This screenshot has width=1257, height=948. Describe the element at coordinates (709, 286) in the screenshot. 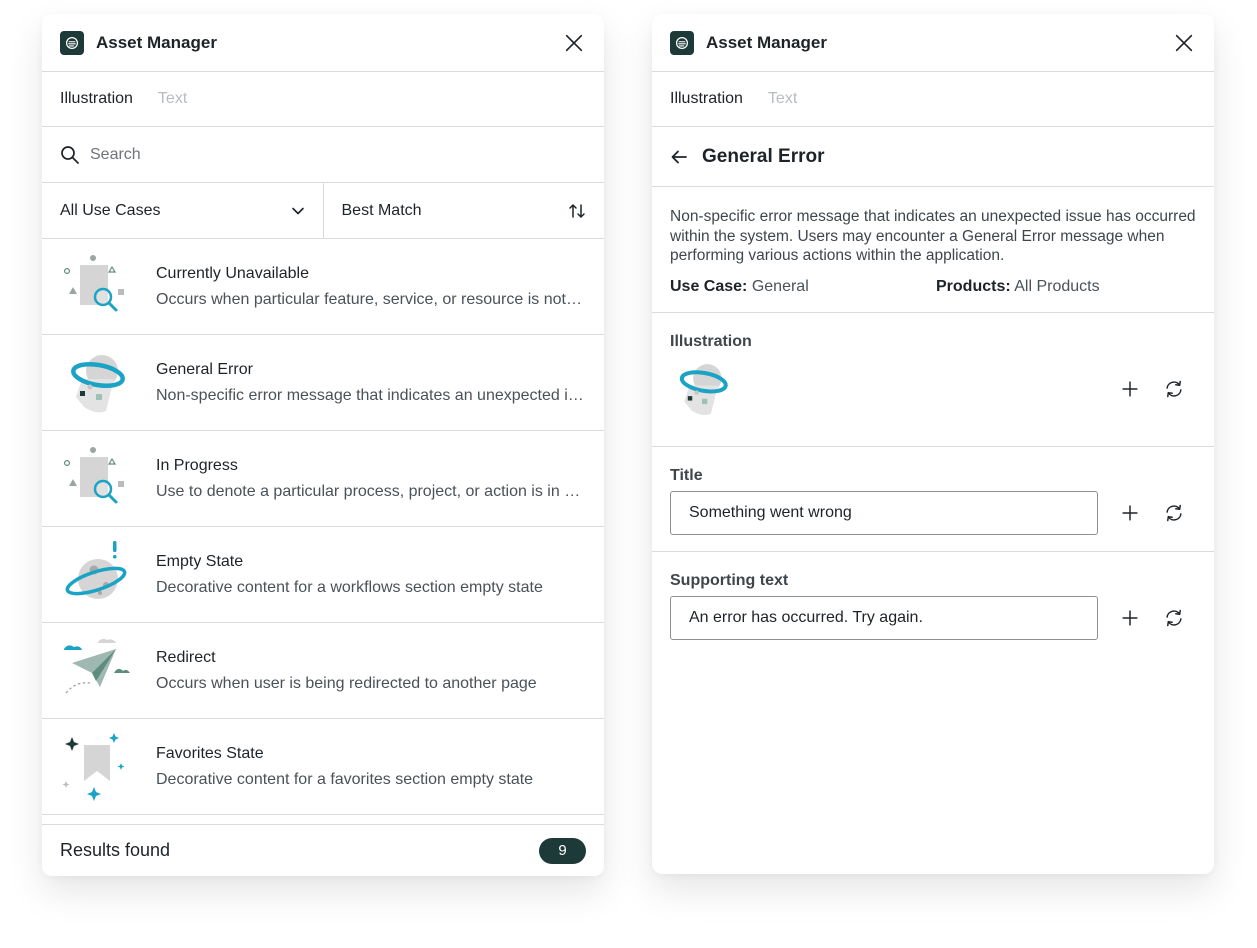

I see `use-case-label: Use Case:` at that location.